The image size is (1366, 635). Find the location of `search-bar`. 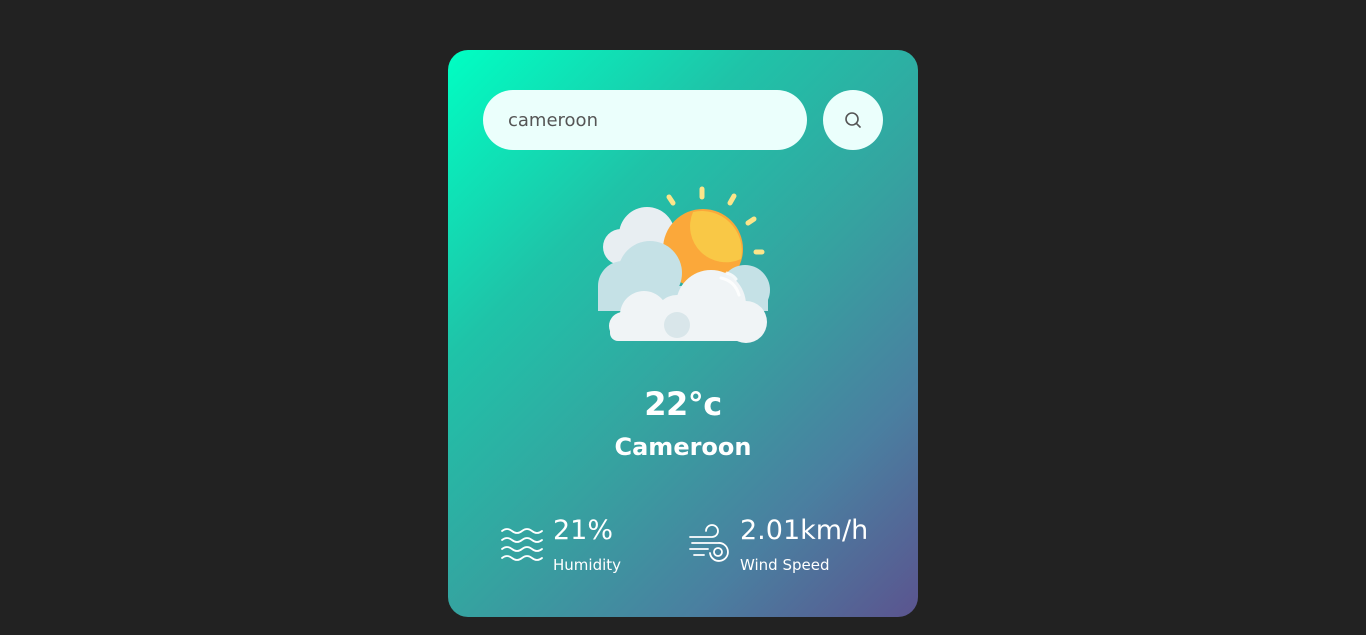

search-bar is located at coordinates (683, 120).